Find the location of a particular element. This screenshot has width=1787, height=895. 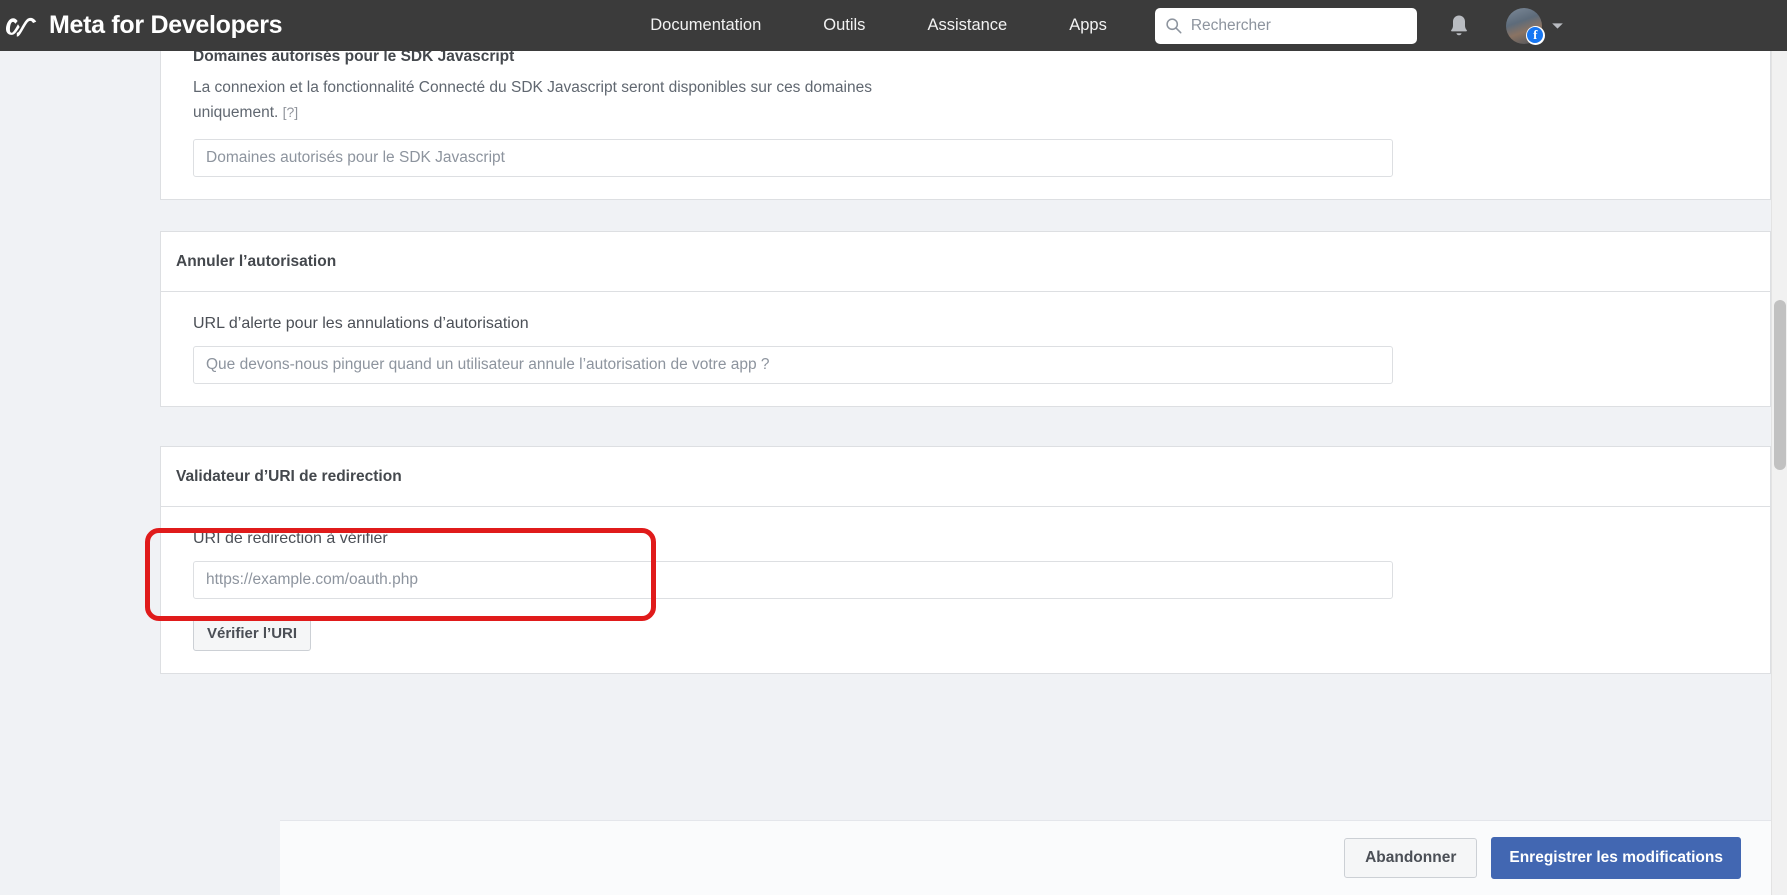

bell-icon is located at coordinates (1459, 26).